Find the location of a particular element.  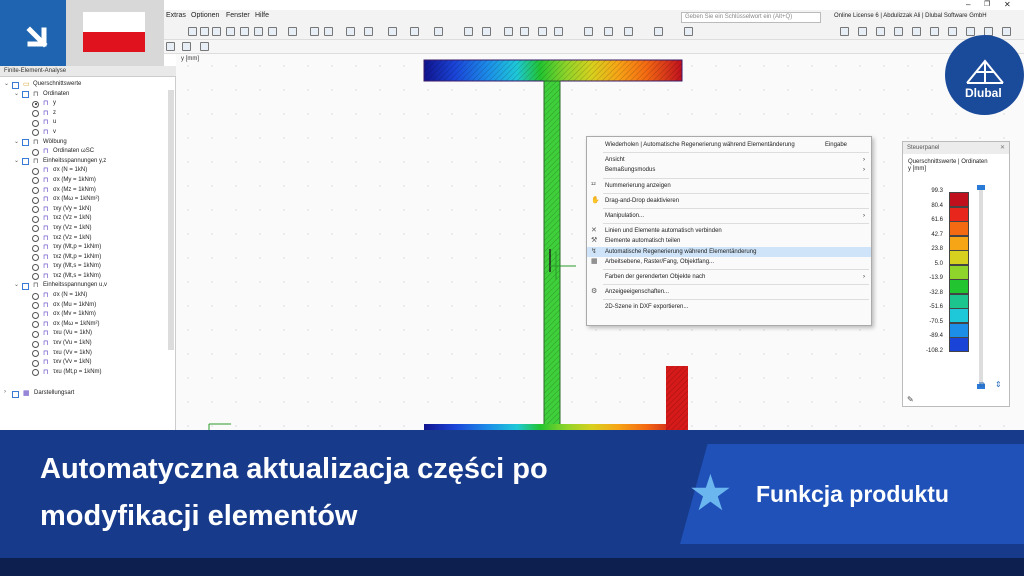

menu-hilfe: Hilfe is located at coordinates (262, 15).